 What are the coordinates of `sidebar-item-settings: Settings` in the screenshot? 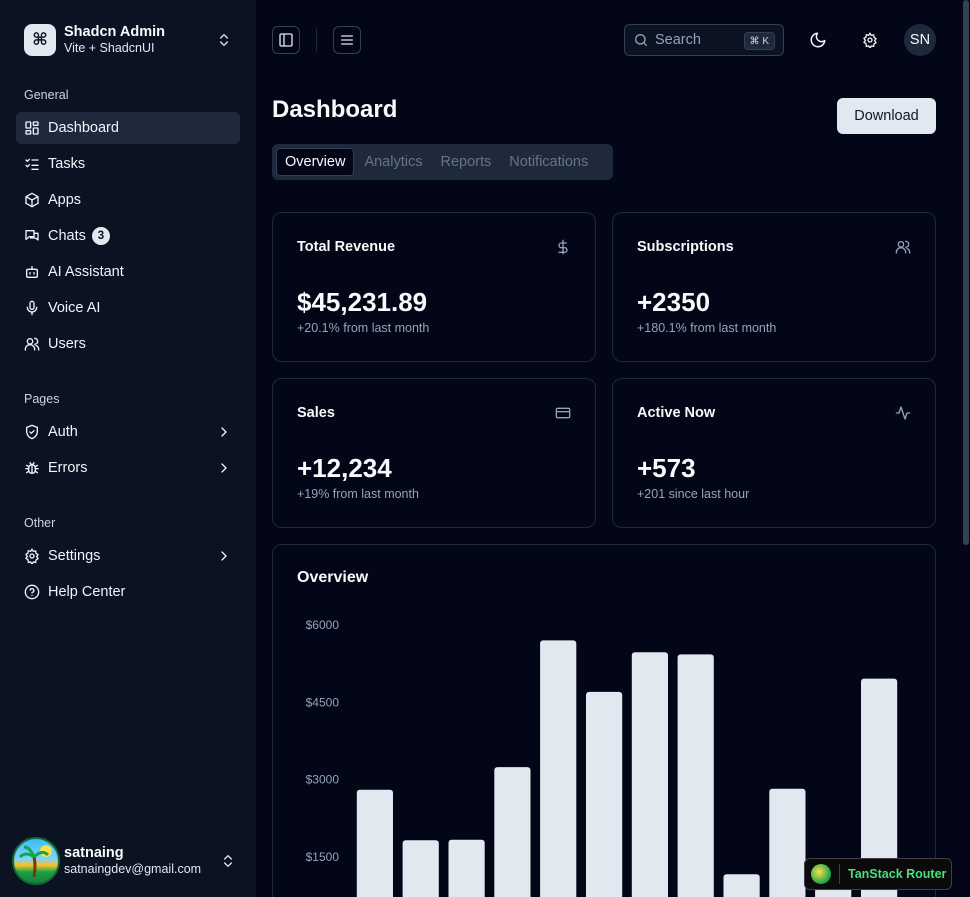 It's located at (128, 556).